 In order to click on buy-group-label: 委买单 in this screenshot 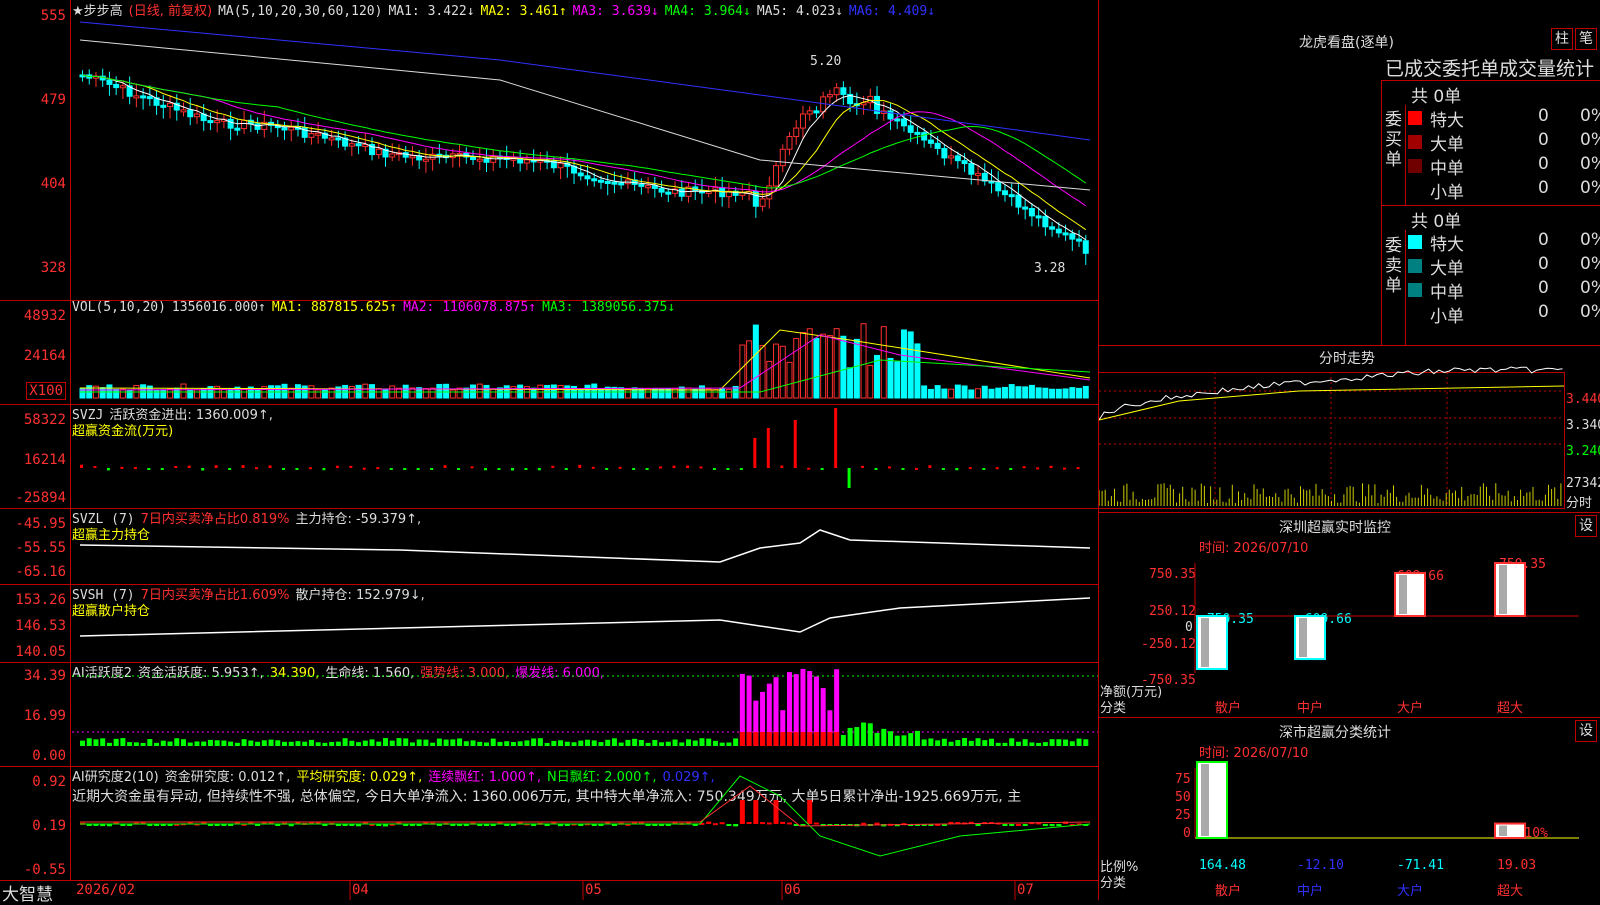, I will do `click(1393, 140)`.